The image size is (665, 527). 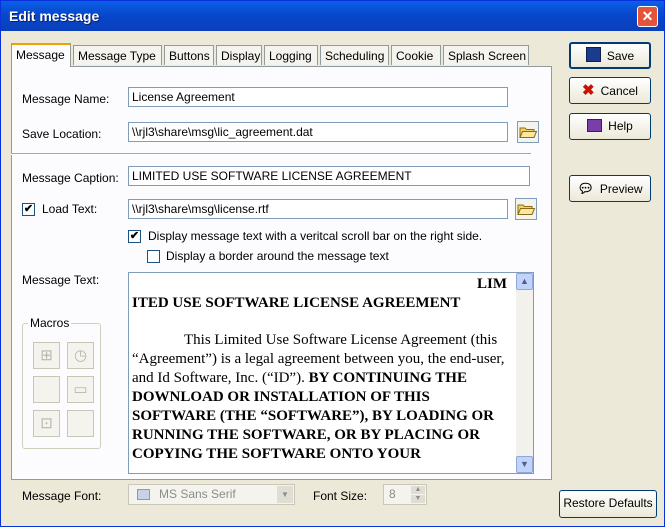 What do you see at coordinates (318, 132) in the screenshot?
I see `save-location-input: \\rjl3\share\msg\lic_agreement.dat` at bounding box center [318, 132].